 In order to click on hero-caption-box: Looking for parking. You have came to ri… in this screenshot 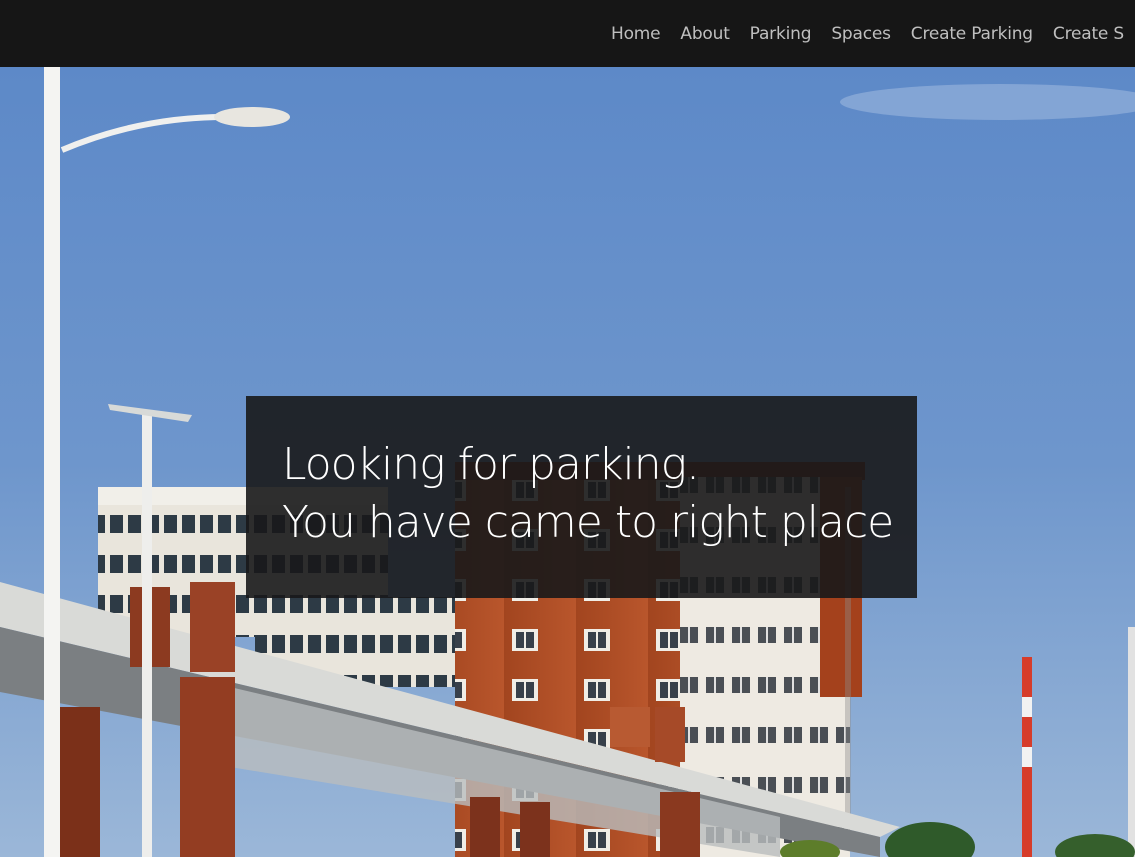, I will do `click(581, 497)`.